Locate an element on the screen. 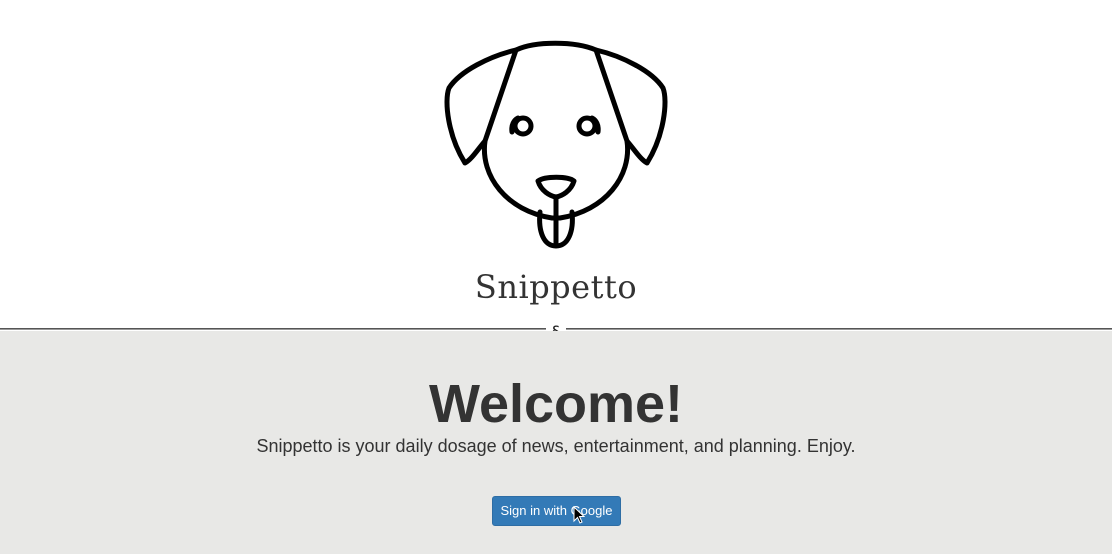 The image size is (1112, 554). mouse-cursor-icon is located at coordinates (579, 515).